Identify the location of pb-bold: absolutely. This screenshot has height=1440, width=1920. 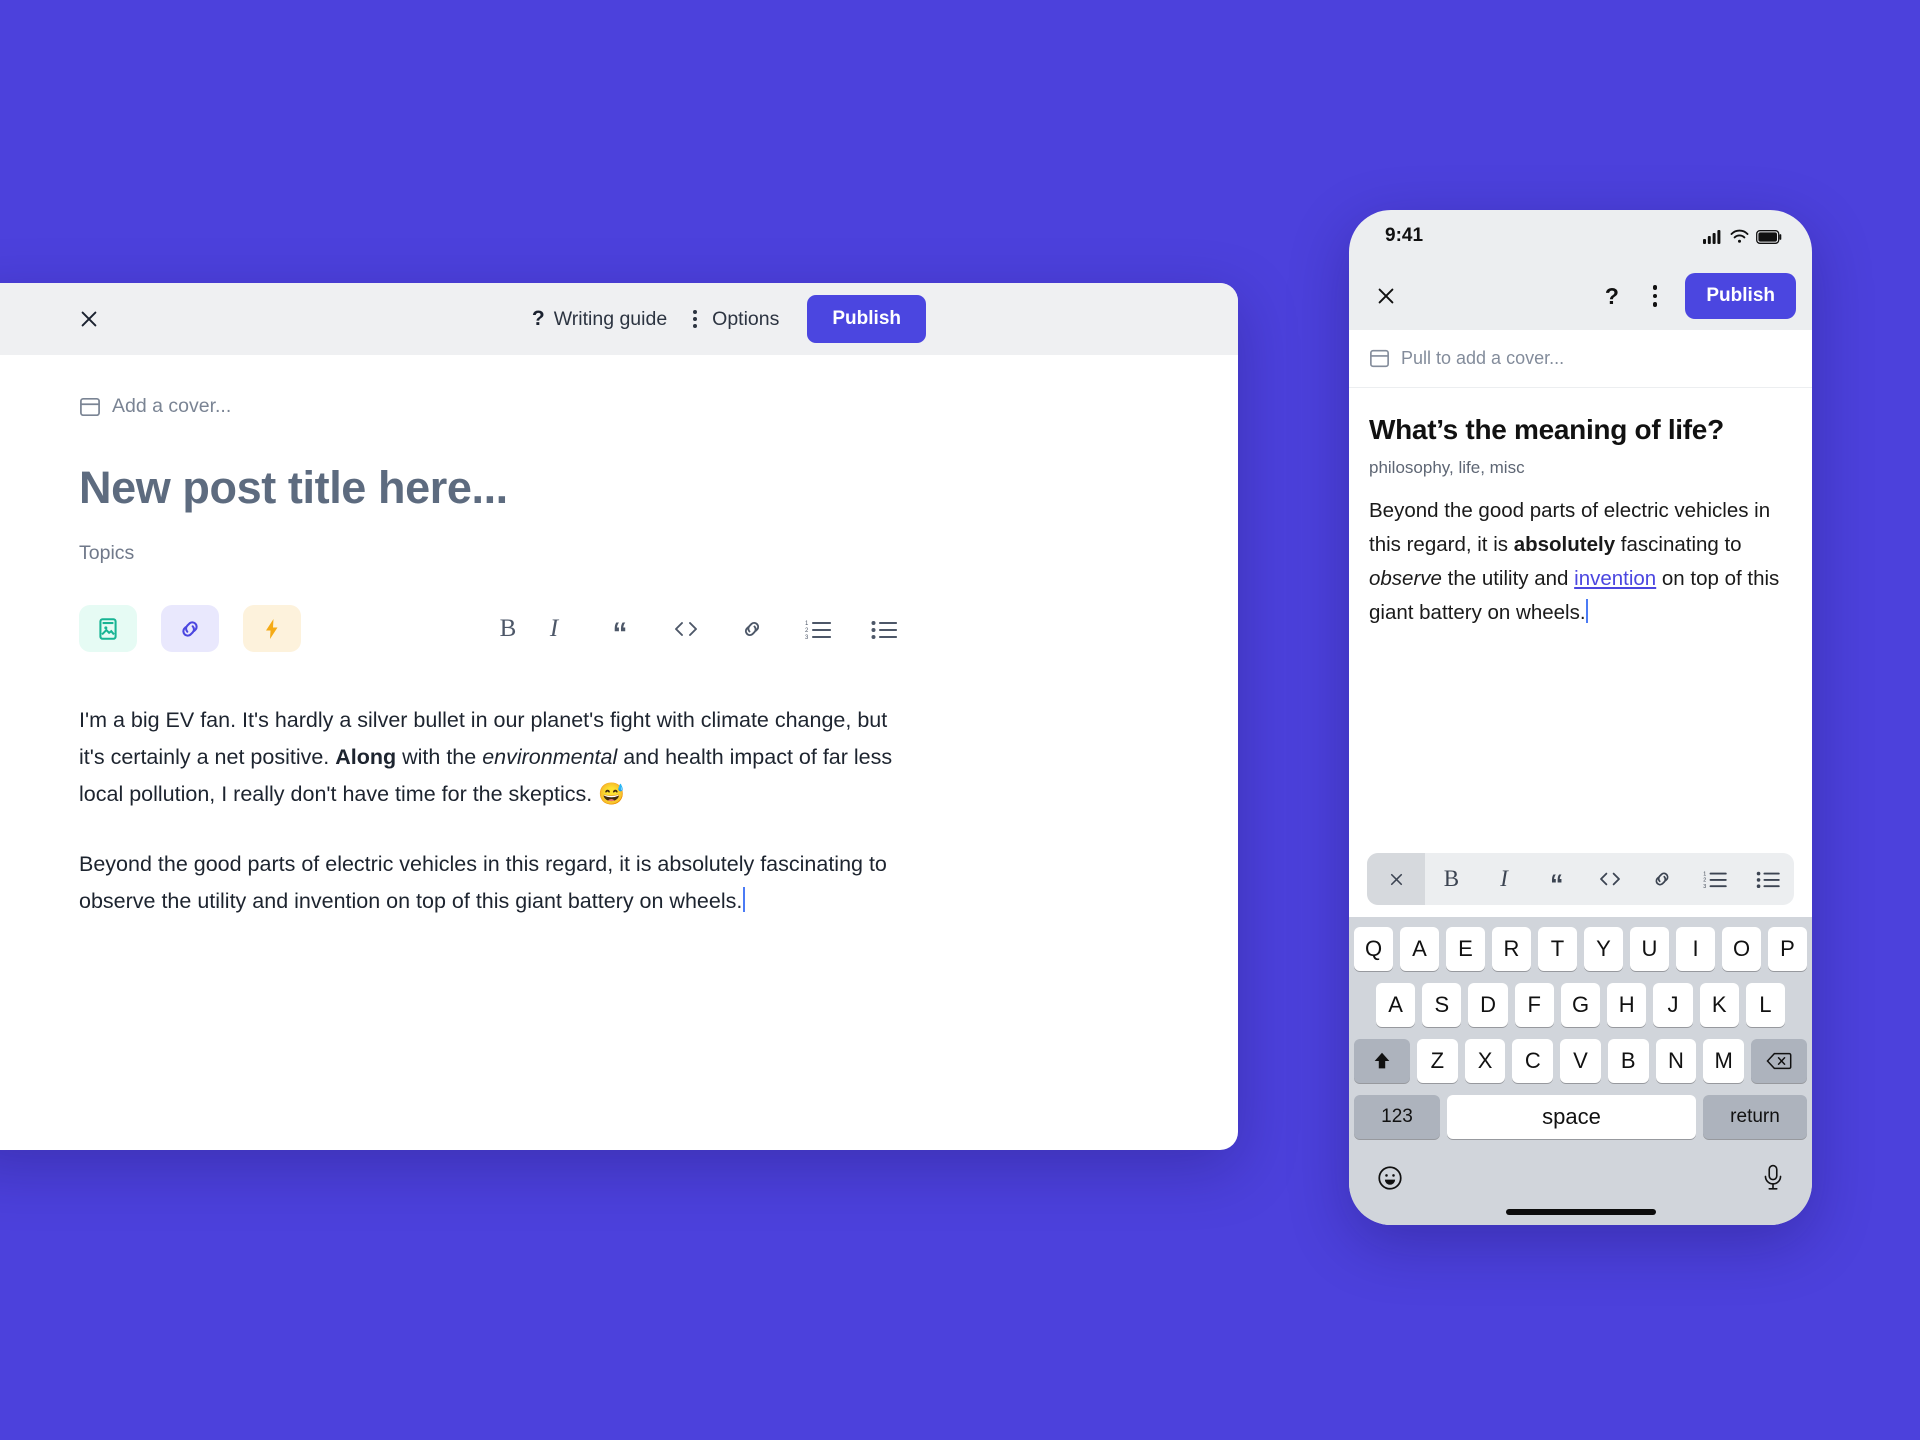
(1564, 544).